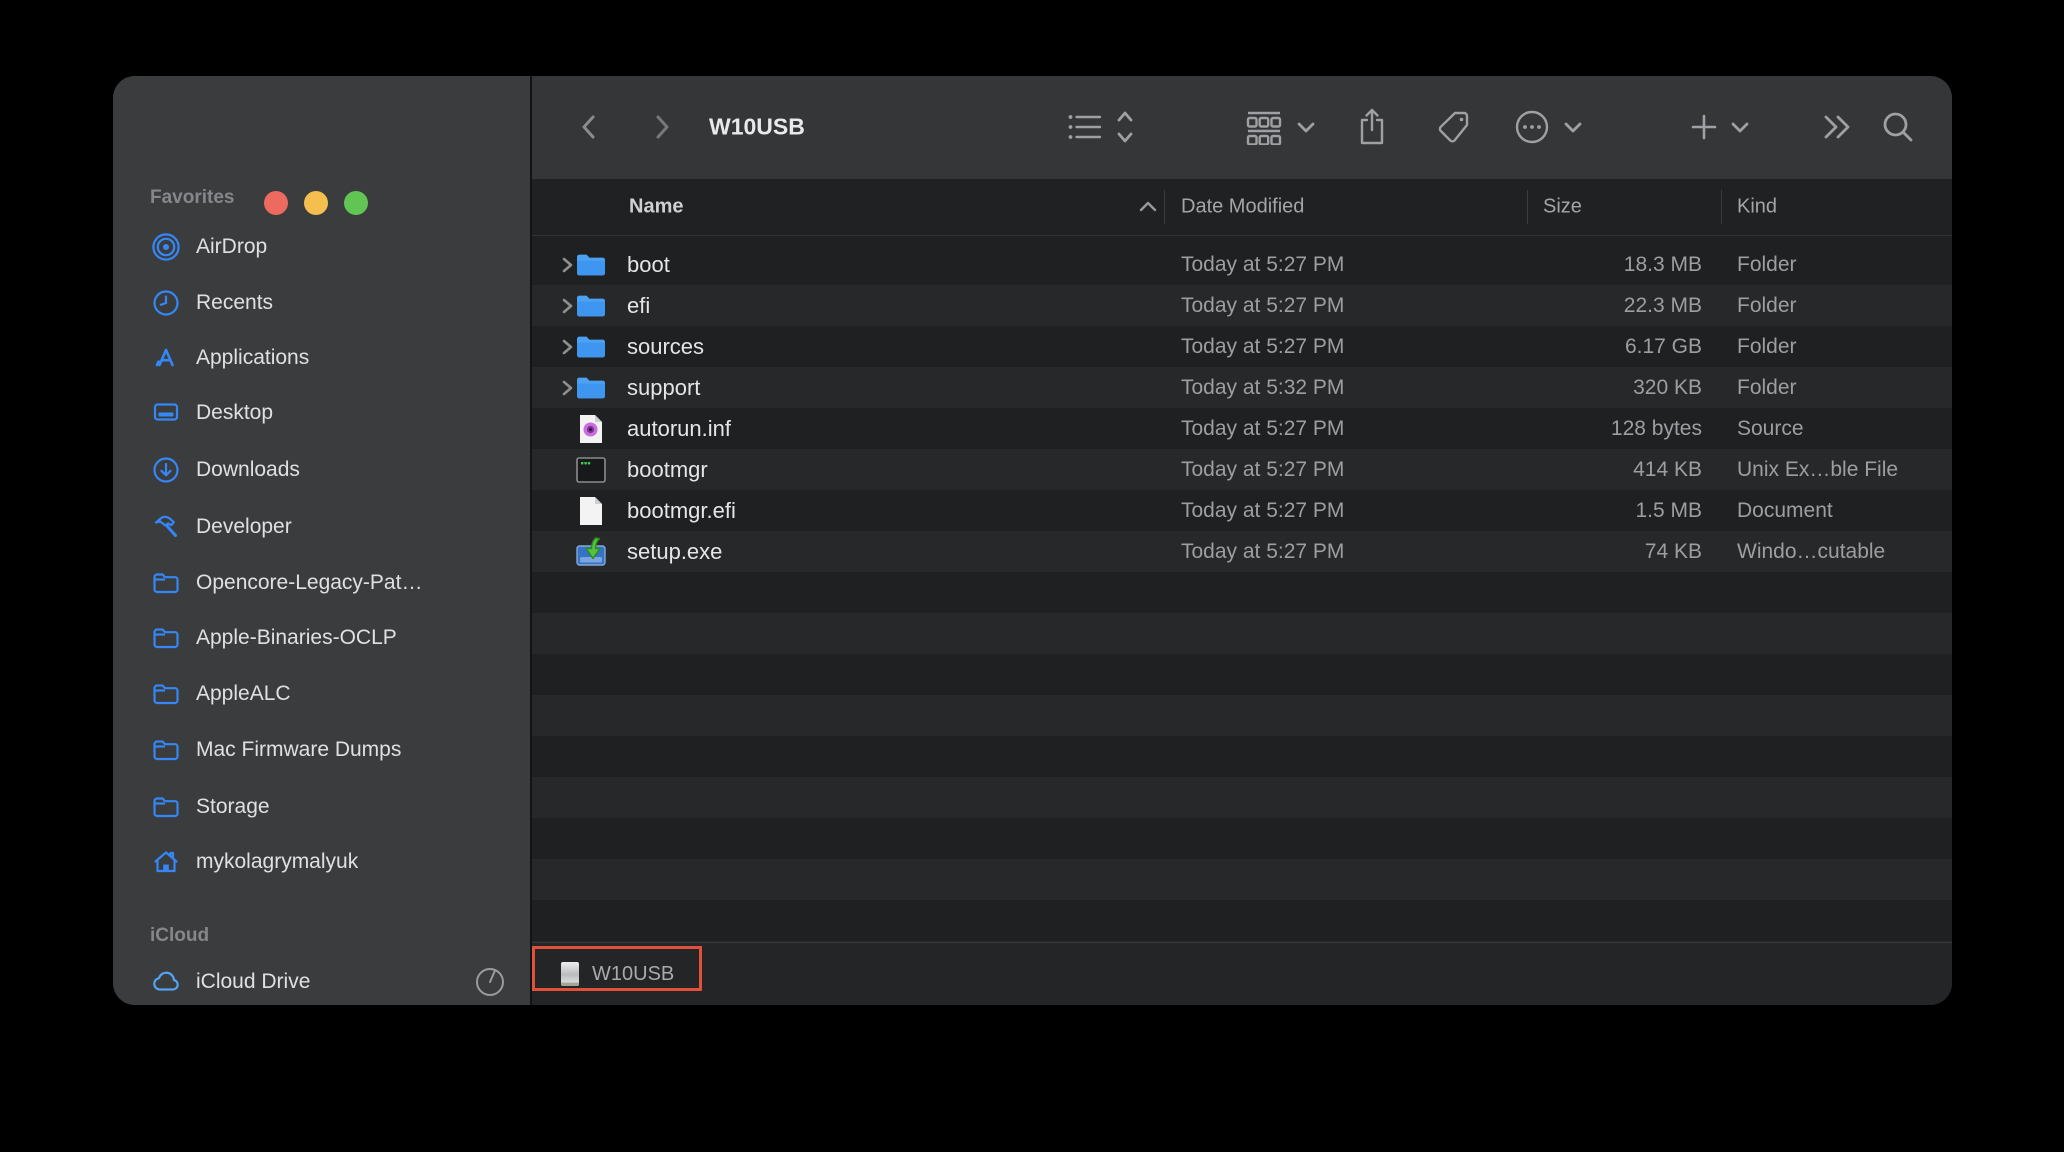 The image size is (2064, 1152). I want to click on column-header-size: Size, so click(1562, 207).